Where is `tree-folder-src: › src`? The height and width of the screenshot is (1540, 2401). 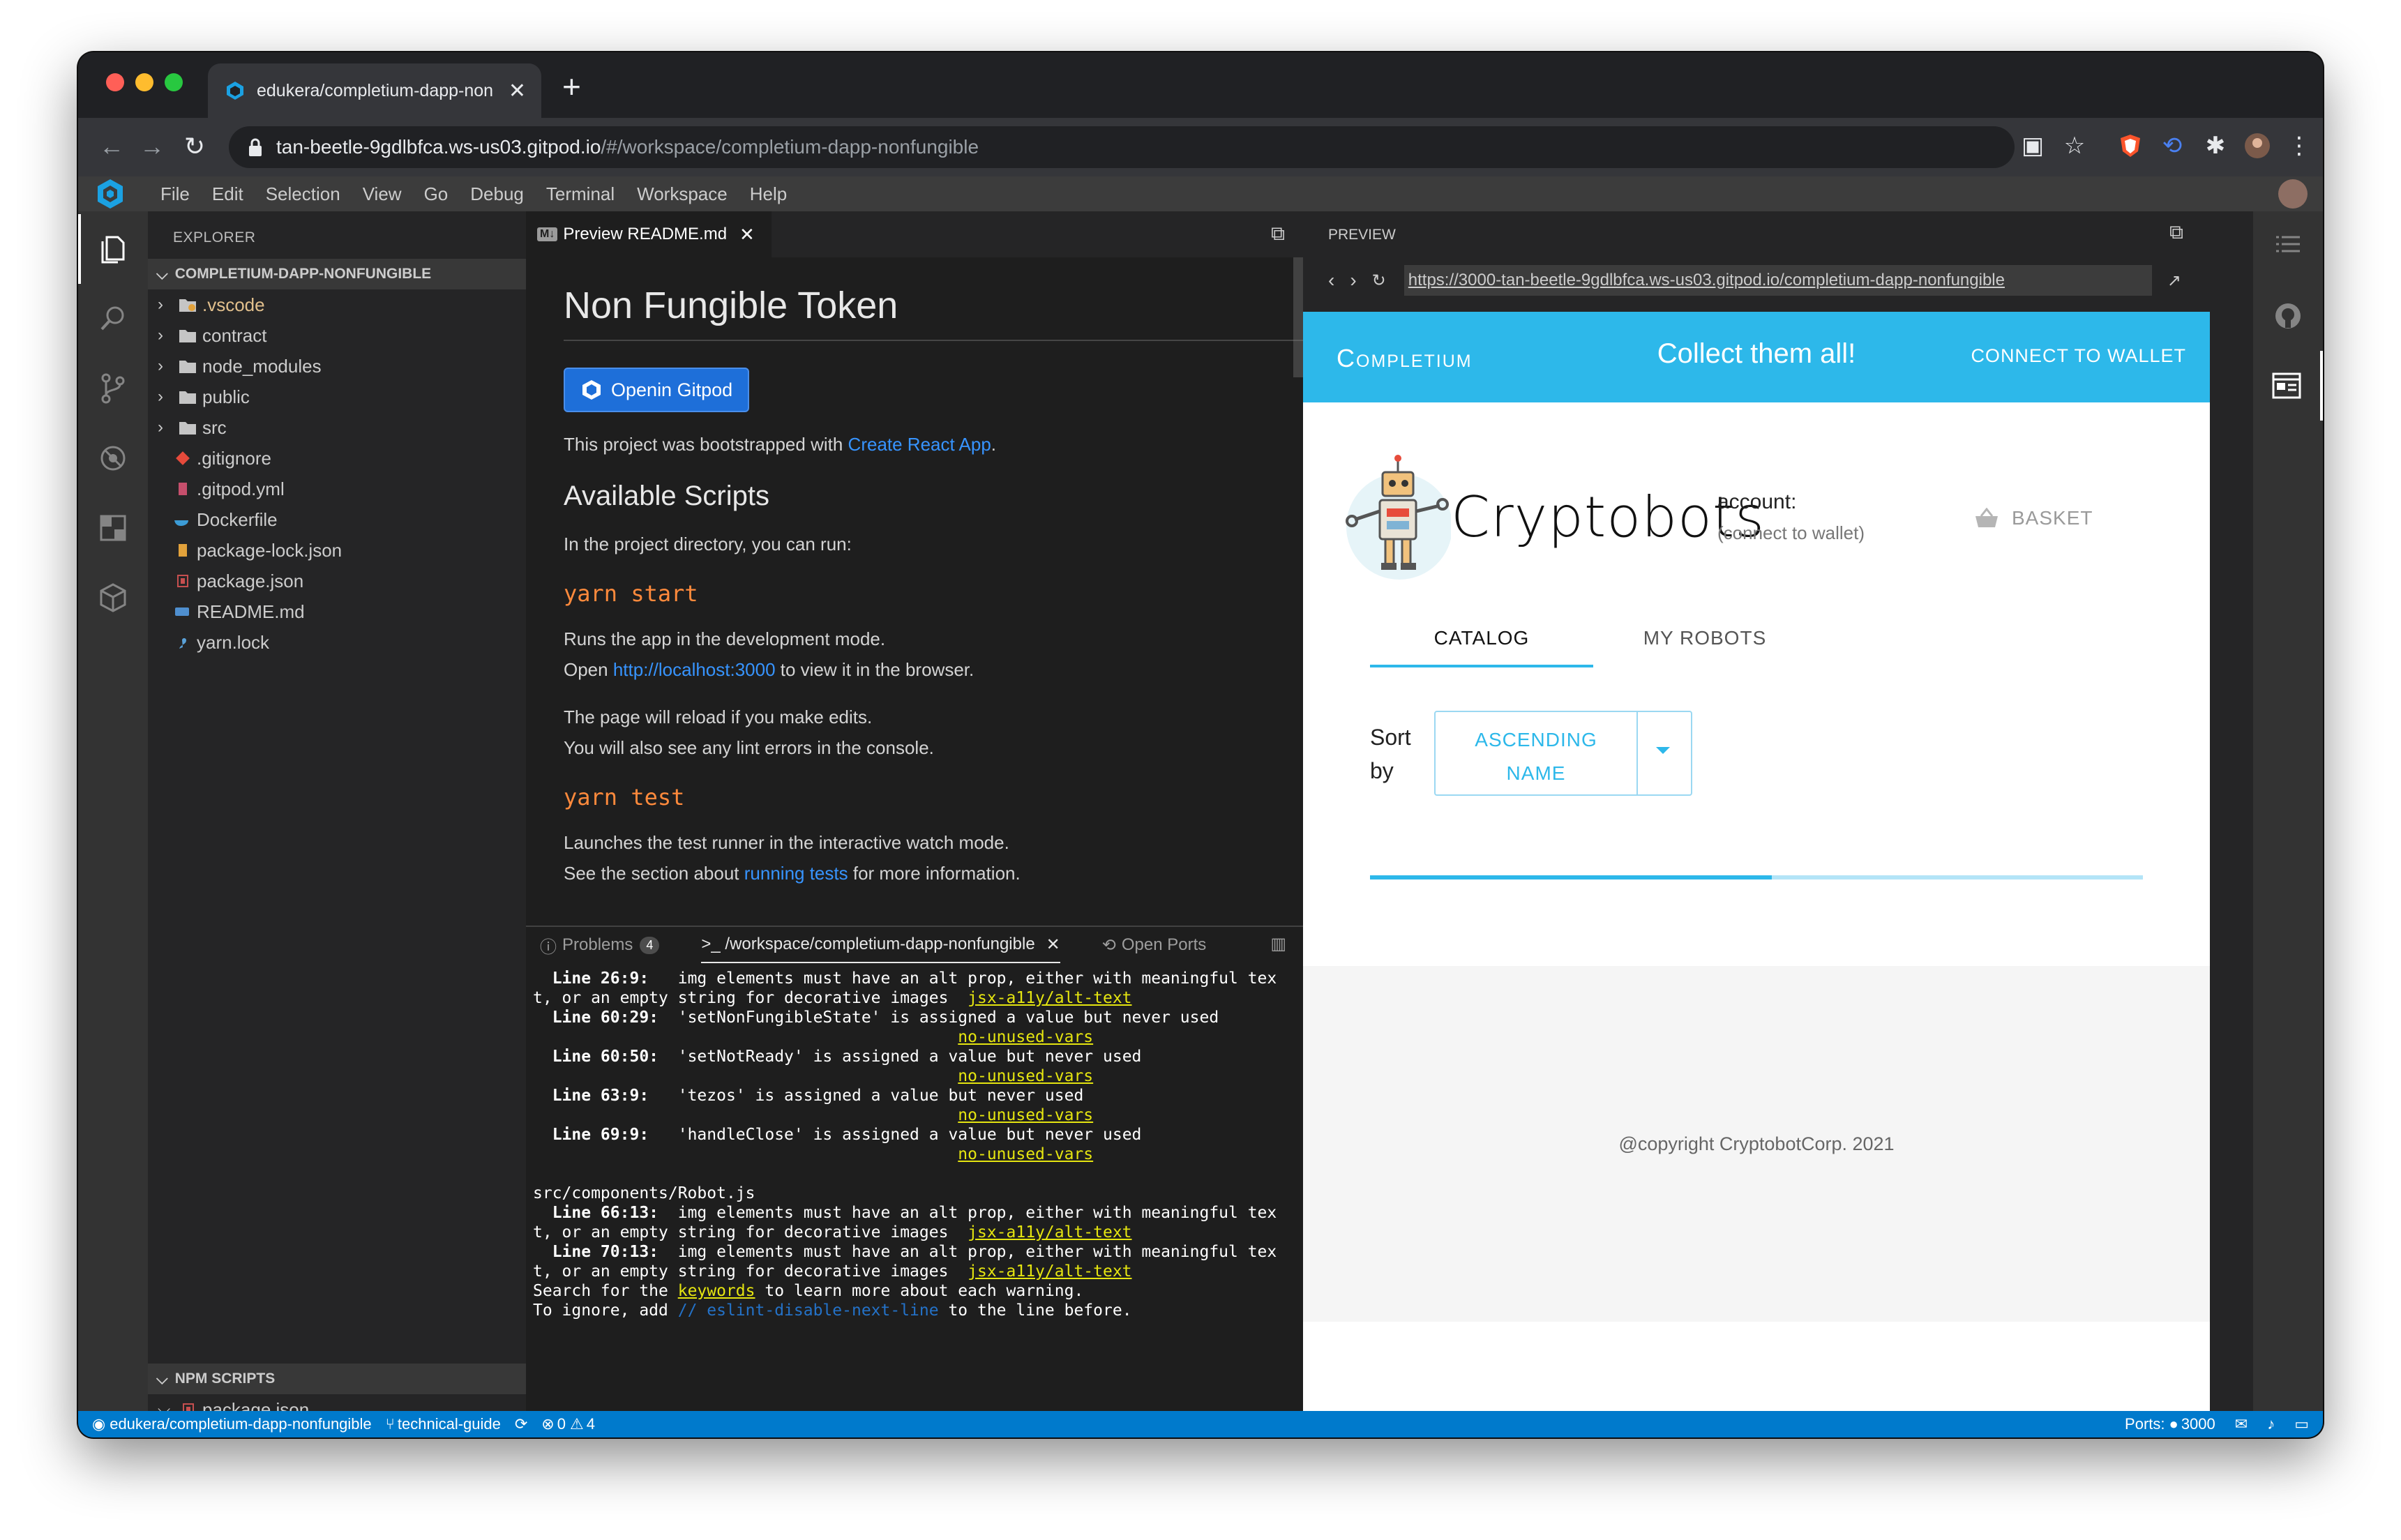
tree-folder-src: › src is located at coordinates (337, 427).